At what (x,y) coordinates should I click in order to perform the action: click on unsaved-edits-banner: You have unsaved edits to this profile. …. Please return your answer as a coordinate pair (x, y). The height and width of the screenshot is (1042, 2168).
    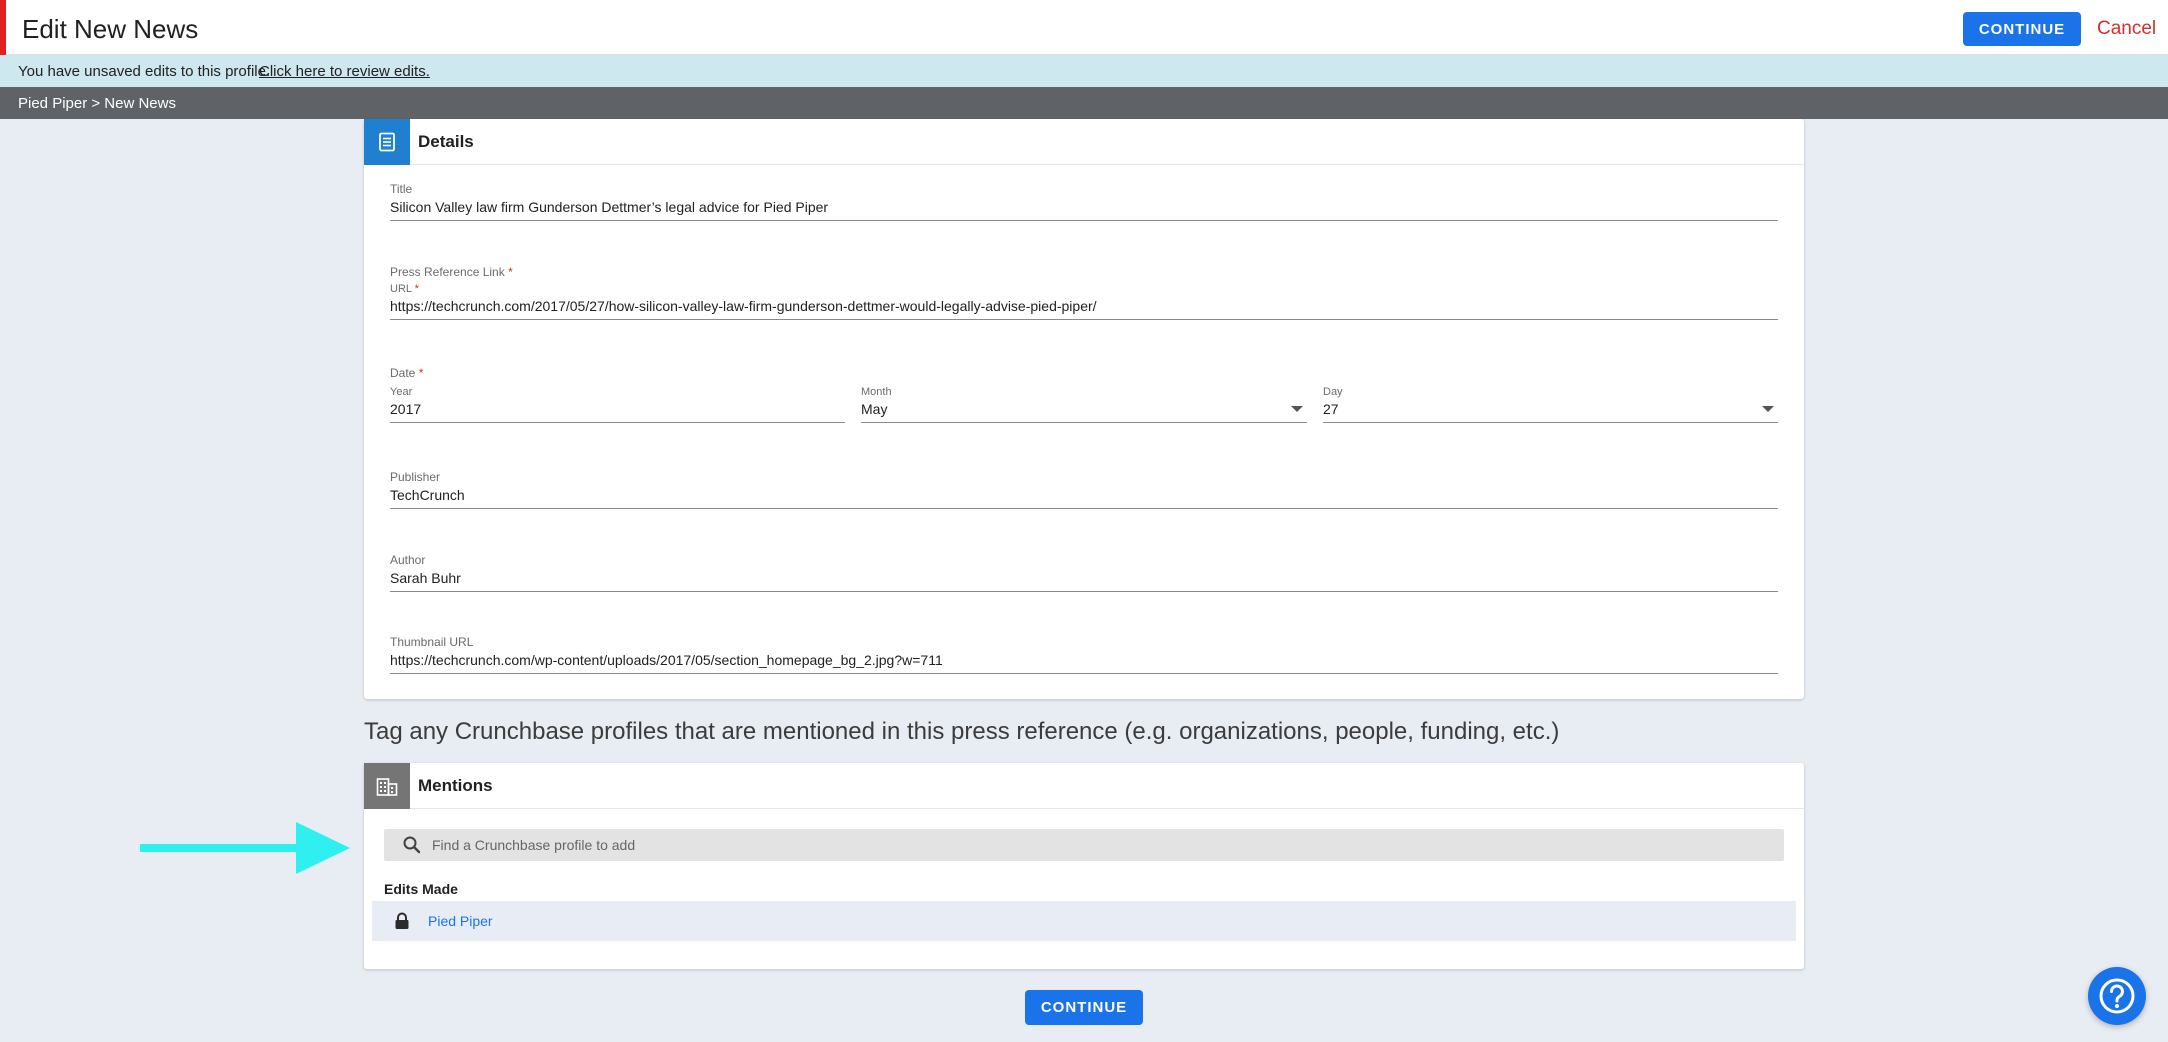
    Looking at the image, I should click on (1084, 71).